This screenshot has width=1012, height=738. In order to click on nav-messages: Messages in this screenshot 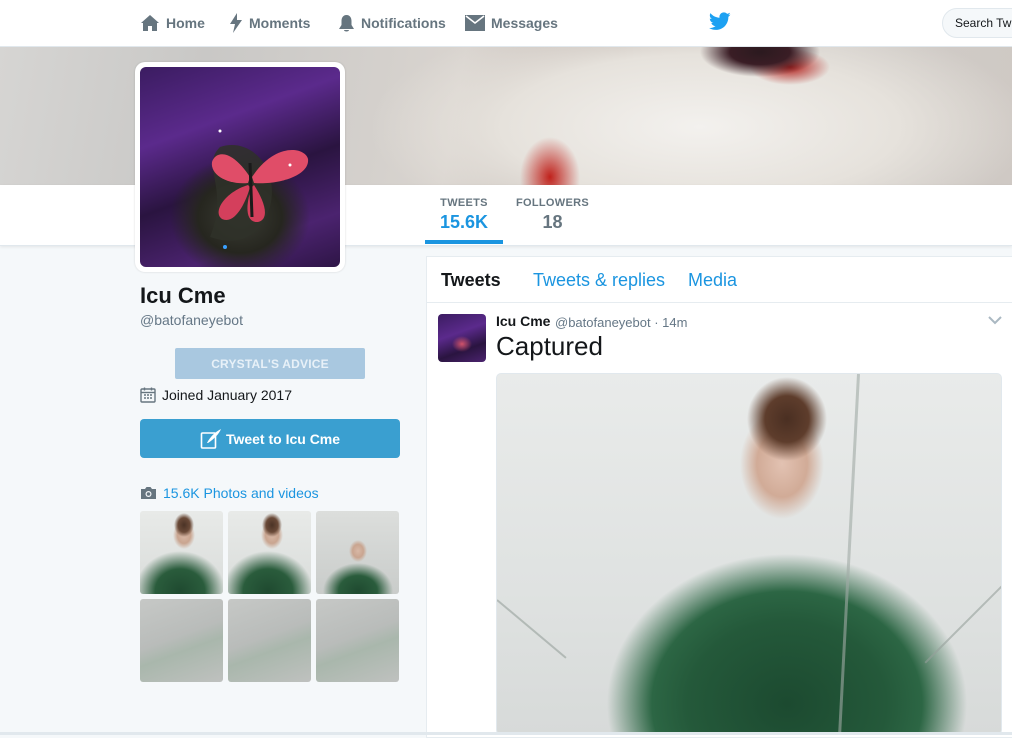, I will do `click(511, 23)`.